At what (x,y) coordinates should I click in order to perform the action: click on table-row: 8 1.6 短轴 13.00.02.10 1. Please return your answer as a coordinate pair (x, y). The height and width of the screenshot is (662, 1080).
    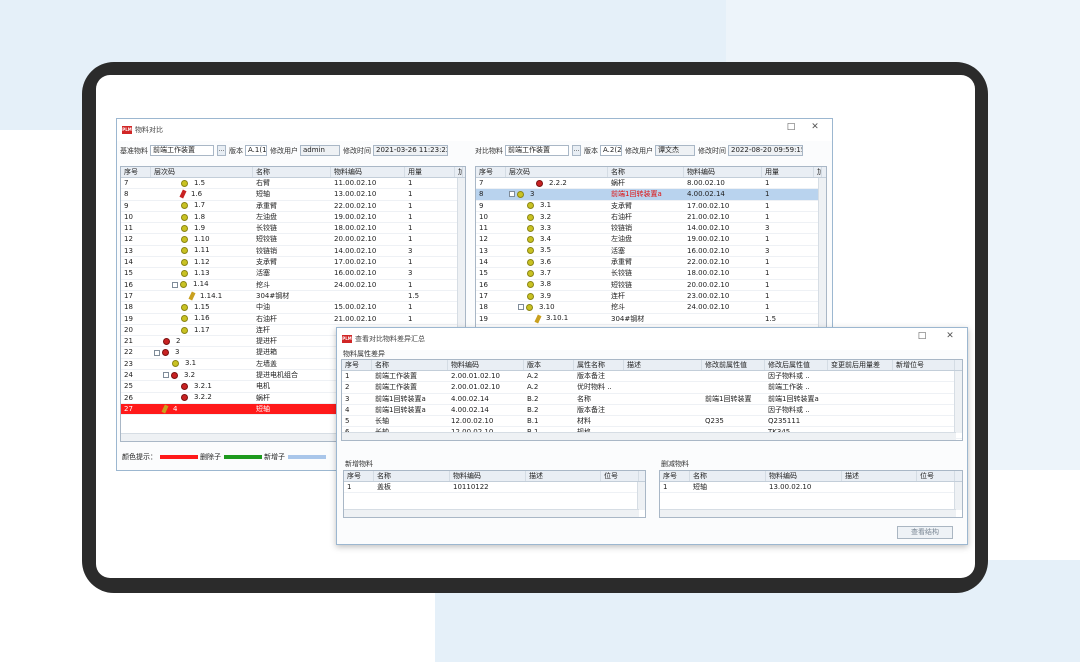
    Looking at the image, I should click on (293, 195).